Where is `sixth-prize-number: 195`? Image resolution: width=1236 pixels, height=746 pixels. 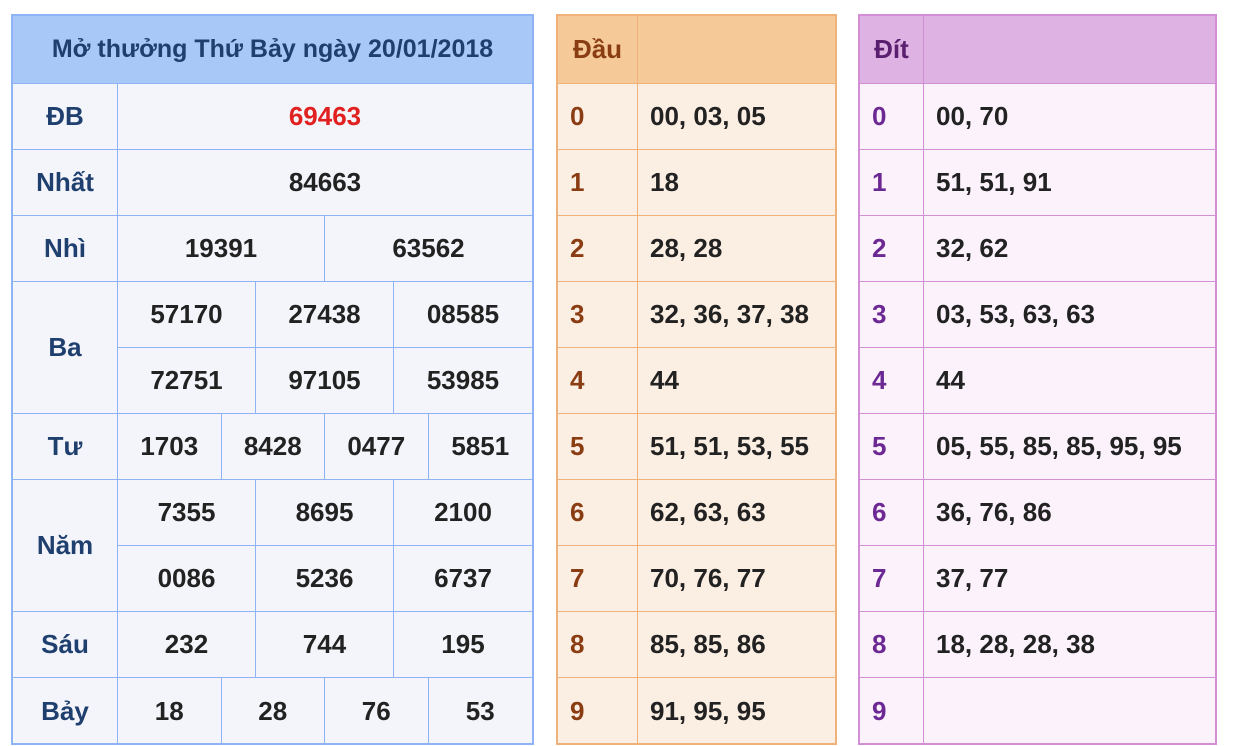
sixth-prize-number: 195 is located at coordinates (463, 645).